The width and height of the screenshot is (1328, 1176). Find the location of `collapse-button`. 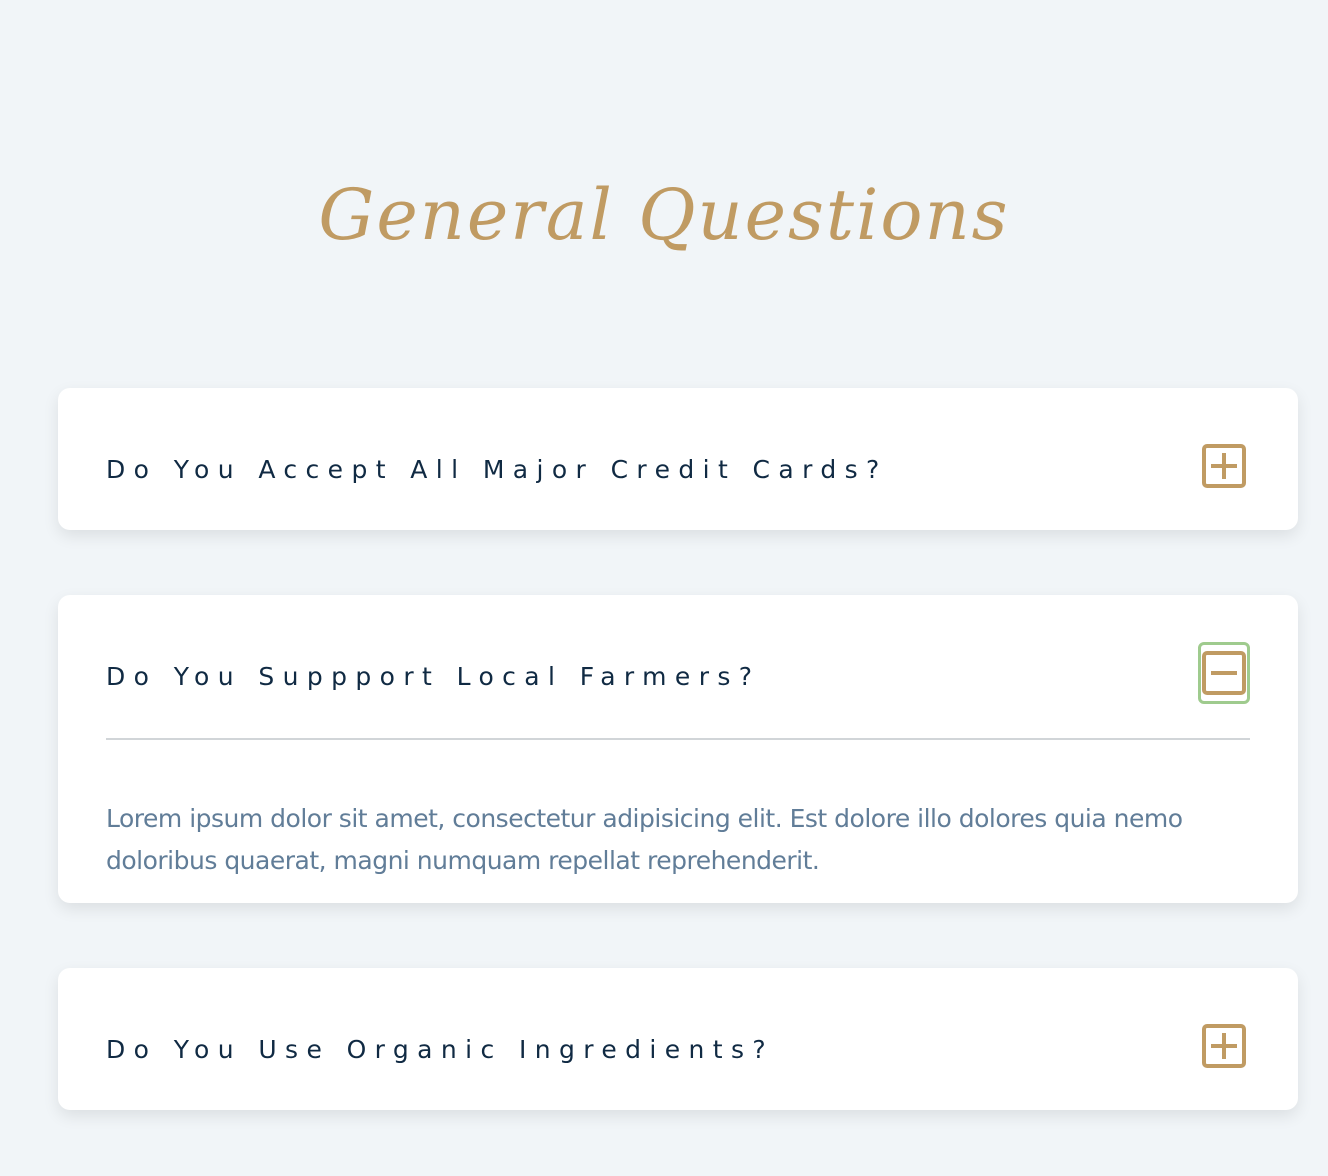

collapse-button is located at coordinates (1224, 673).